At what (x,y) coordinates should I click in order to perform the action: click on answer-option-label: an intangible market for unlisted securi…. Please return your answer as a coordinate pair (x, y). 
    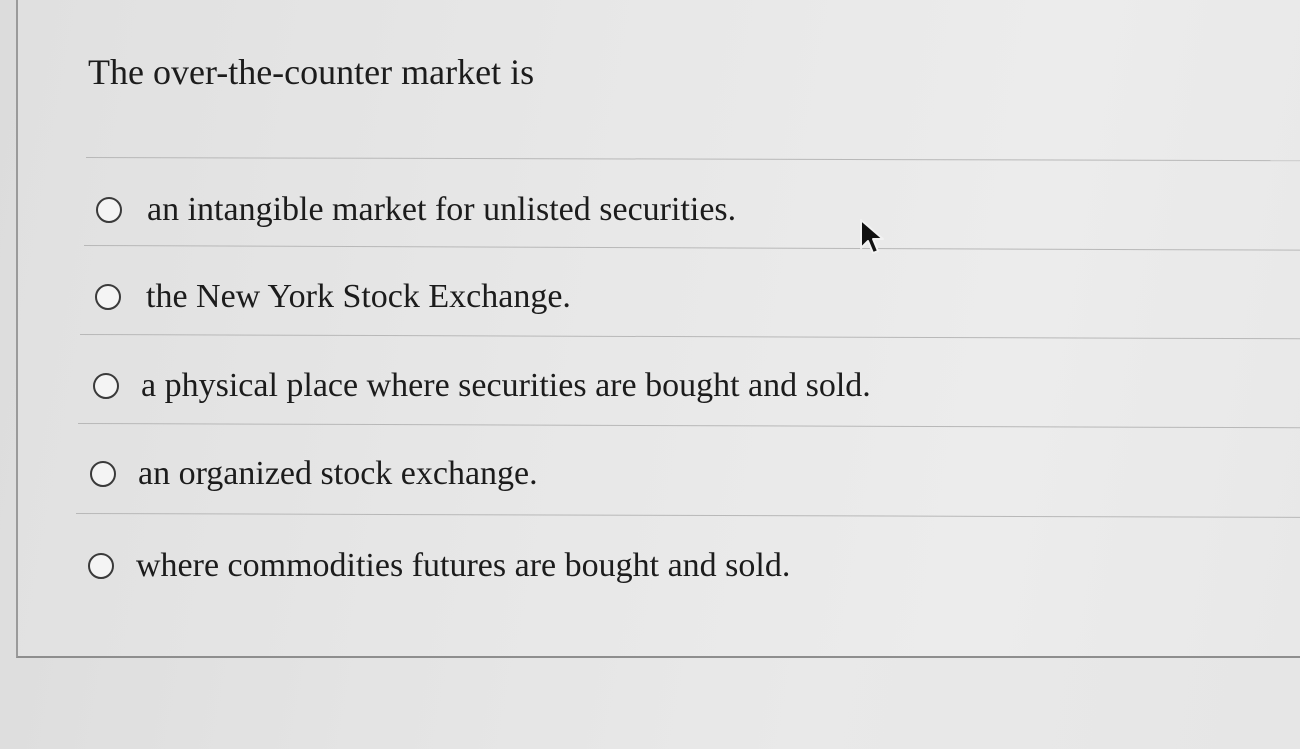
    Looking at the image, I should click on (442, 209).